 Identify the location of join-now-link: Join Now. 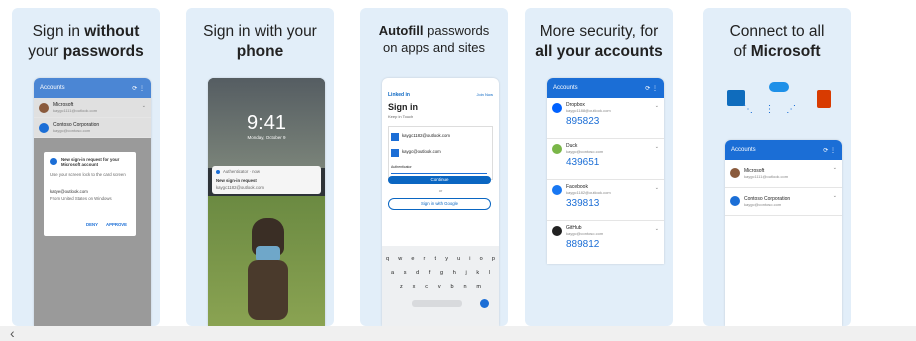
(485, 94).